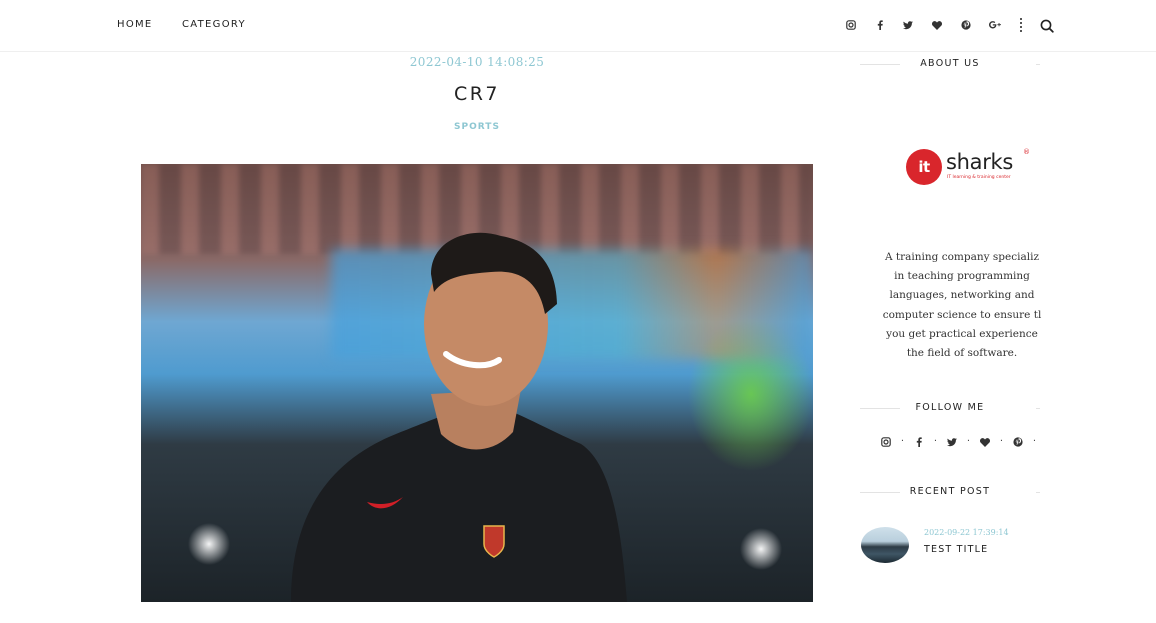 This screenshot has width=1156, height=623. I want to click on post-title: CR7, so click(477, 94).